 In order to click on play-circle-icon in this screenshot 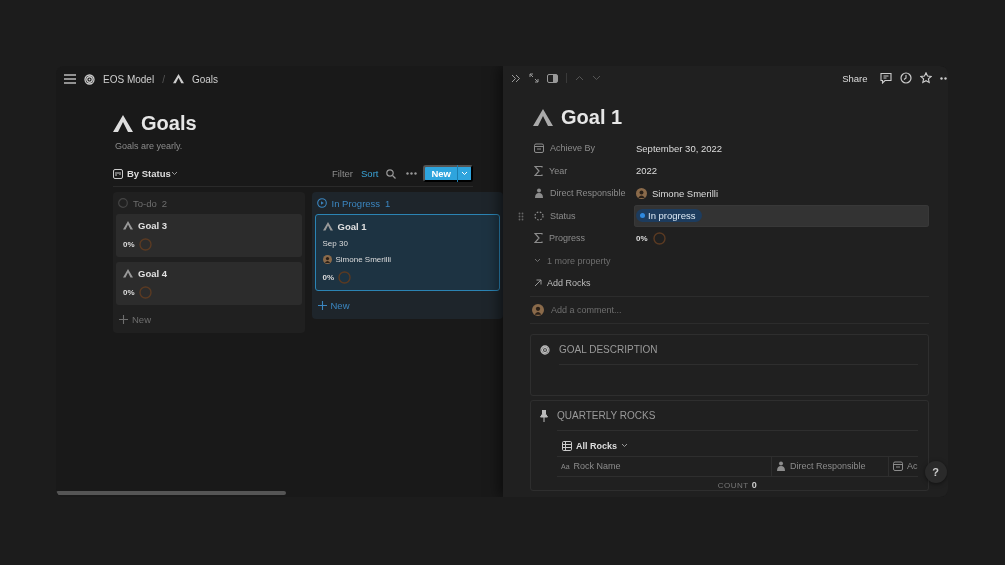, I will do `click(321, 203)`.